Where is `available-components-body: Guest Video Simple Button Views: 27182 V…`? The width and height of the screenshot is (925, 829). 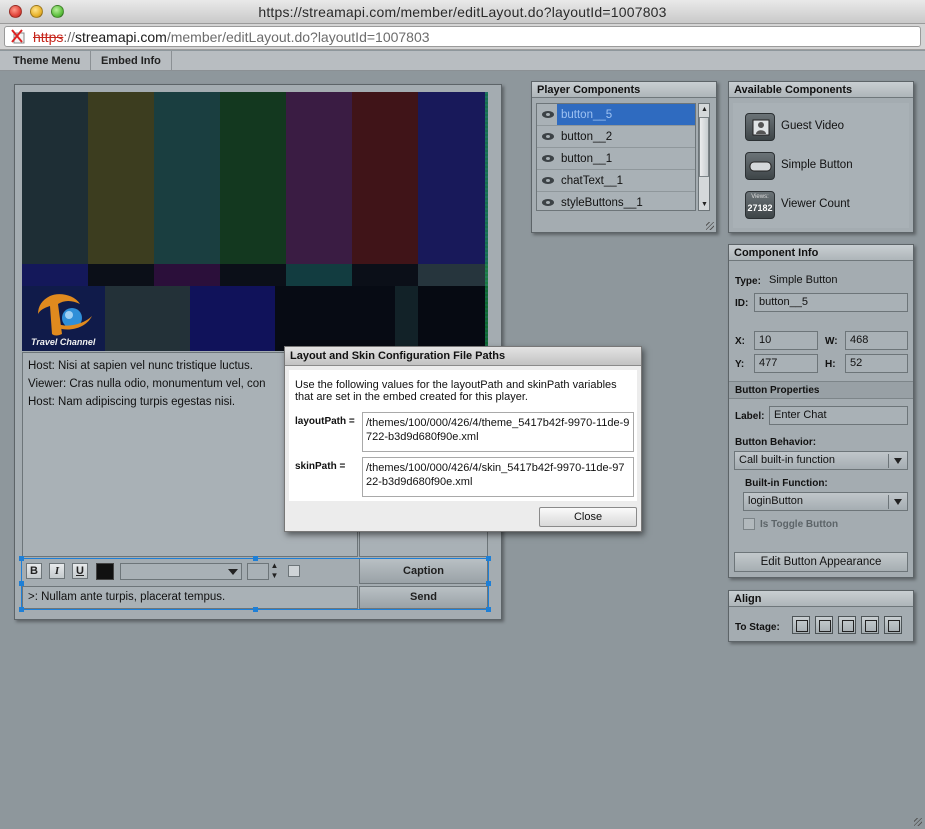 available-components-body: Guest Video Simple Button Views: 27182 V… is located at coordinates (821, 165).